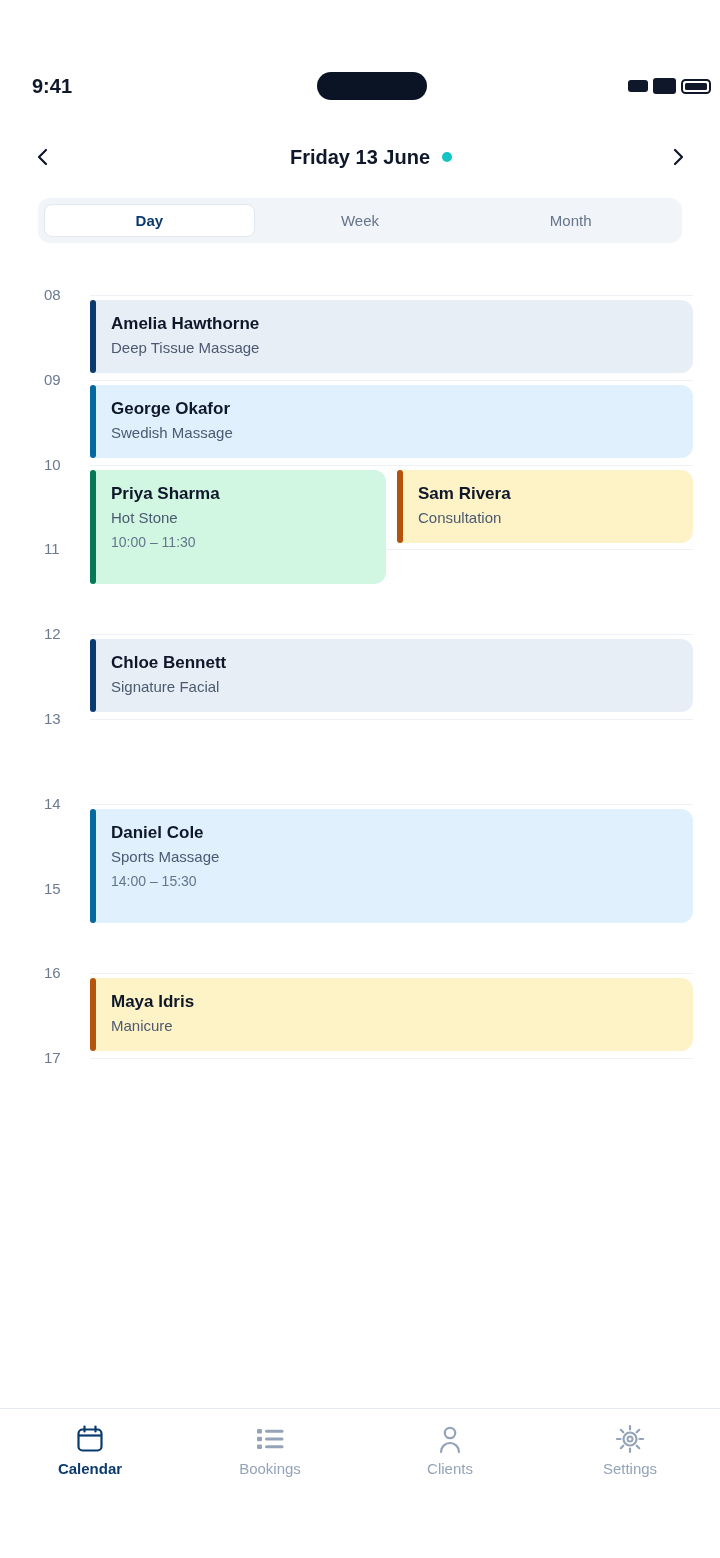 The height and width of the screenshot is (1558, 720). What do you see at coordinates (52, 549) in the screenshot?
I see `hour-label: 11` at bounding box center [52, 549].